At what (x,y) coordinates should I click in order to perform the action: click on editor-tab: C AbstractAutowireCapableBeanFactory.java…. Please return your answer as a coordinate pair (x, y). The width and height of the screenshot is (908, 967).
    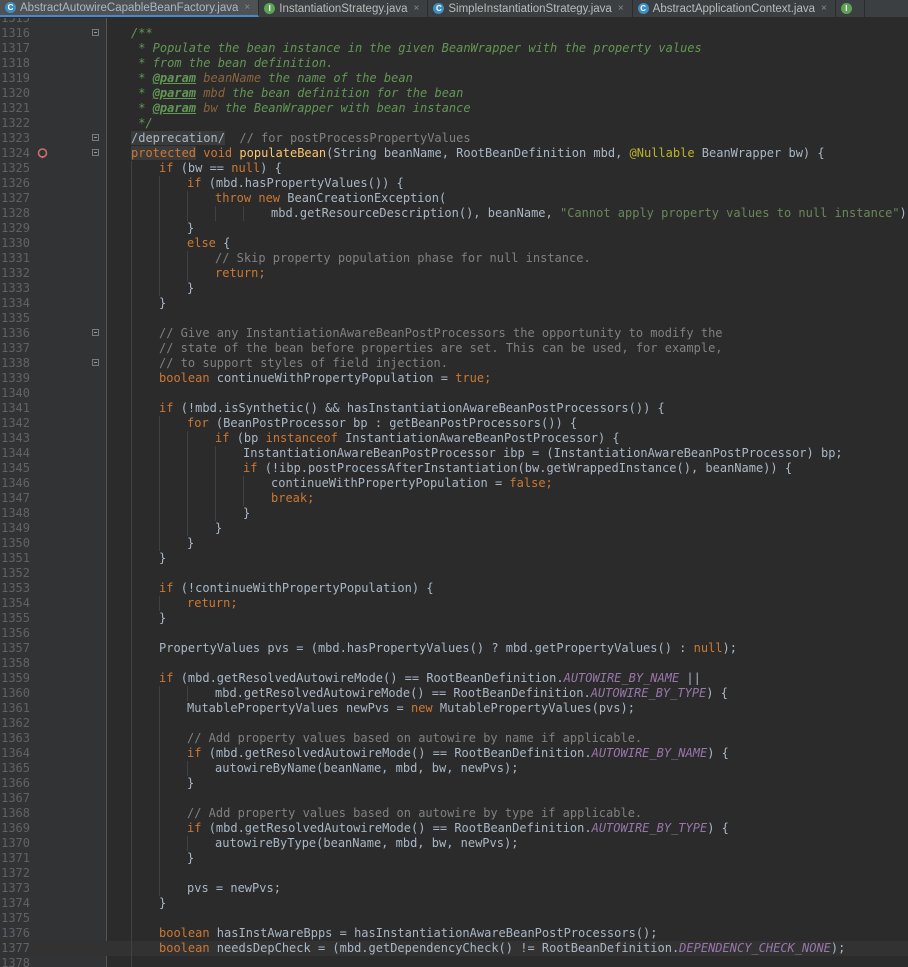
    Looking at the image, I should click on (130, 8).